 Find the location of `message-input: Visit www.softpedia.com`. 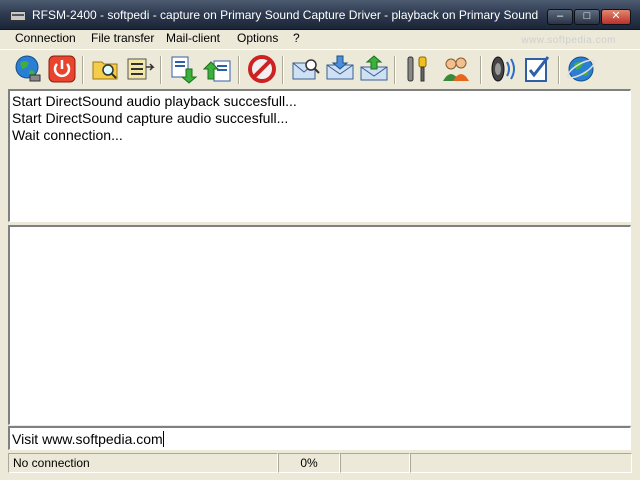

message-input: Visit www.softpedia.com is located at coordinates (319, 438).